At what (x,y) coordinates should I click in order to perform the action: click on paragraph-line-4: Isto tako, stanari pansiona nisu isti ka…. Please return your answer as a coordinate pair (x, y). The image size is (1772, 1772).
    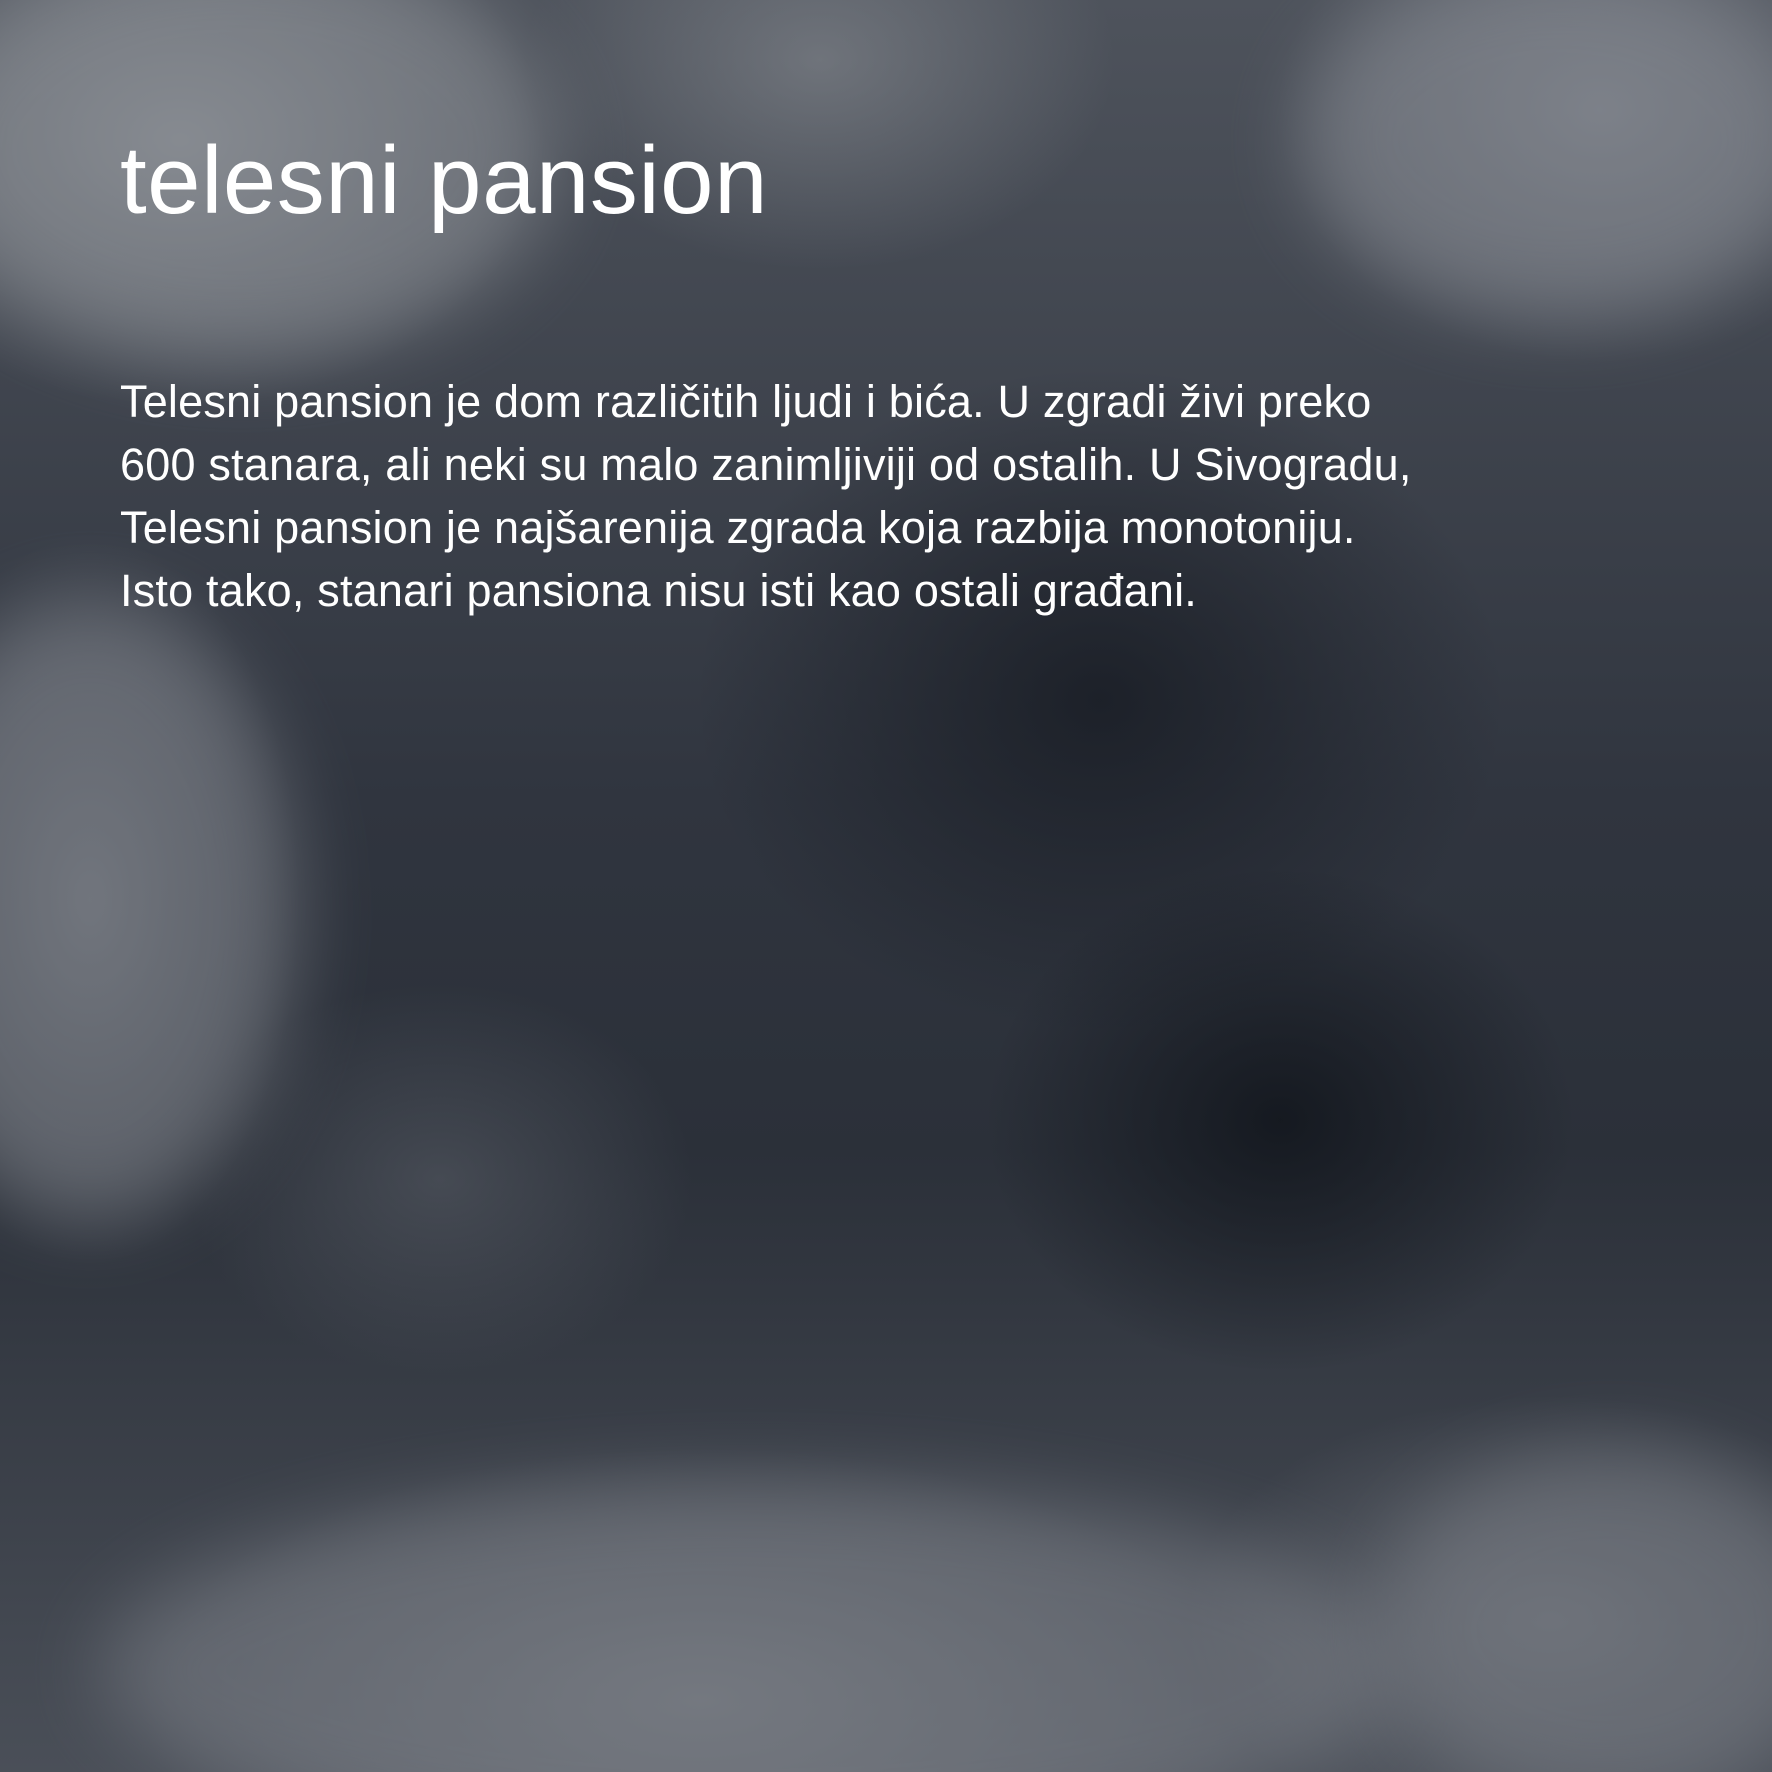
    Looking at the image, I should click on (659, 590).